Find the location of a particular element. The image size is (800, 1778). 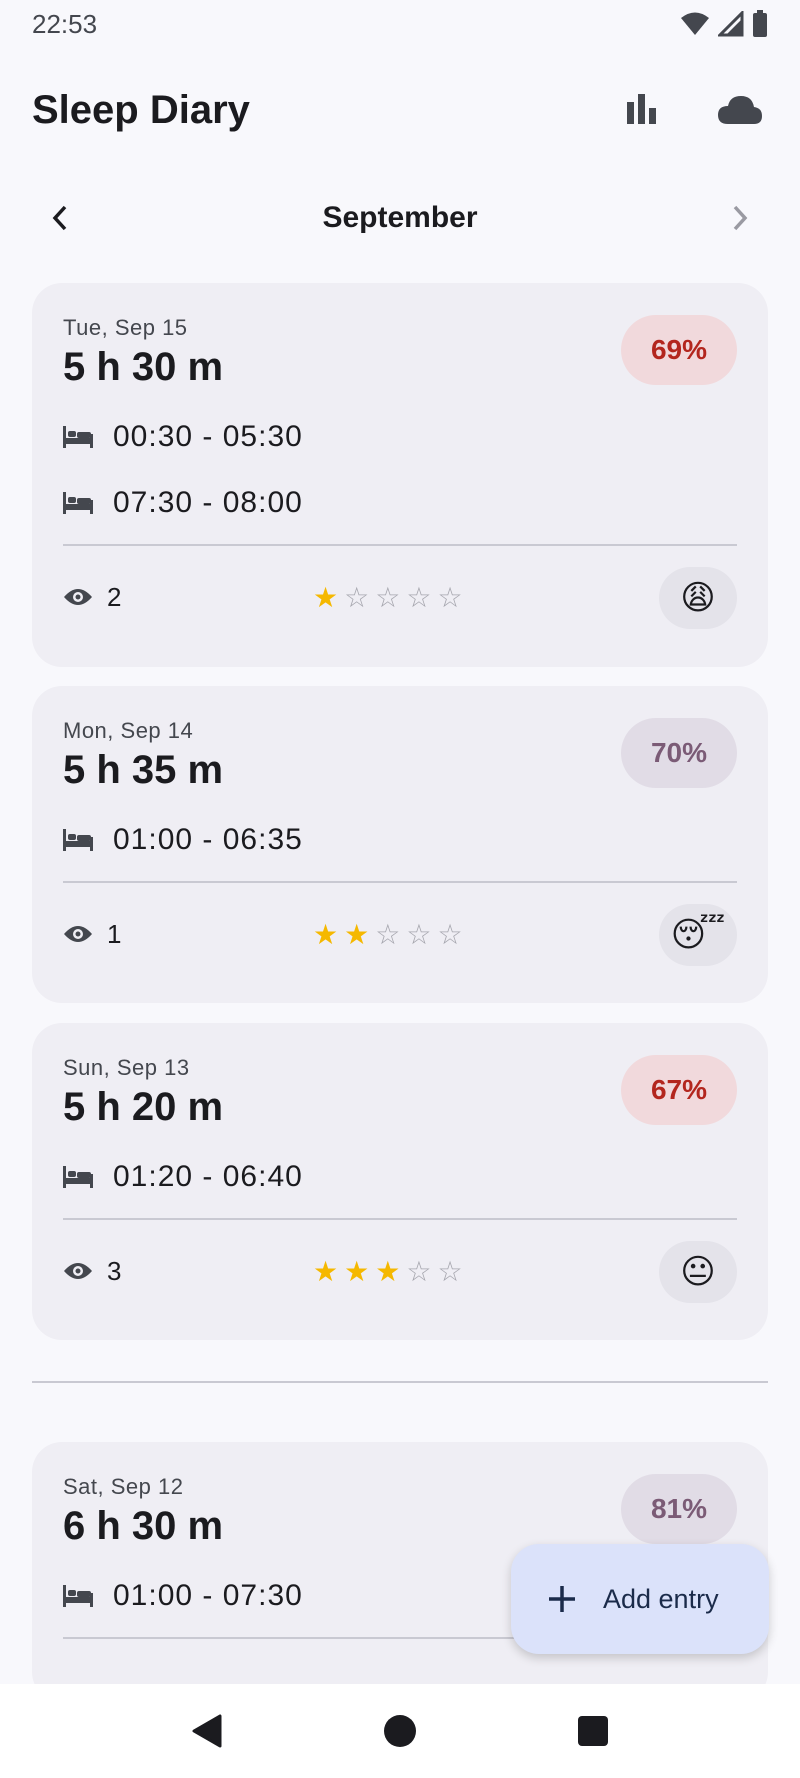

card-footer: 1 ★ ★ ☆ ☆ ☆ 😴 is located at coordinates (400, 934).